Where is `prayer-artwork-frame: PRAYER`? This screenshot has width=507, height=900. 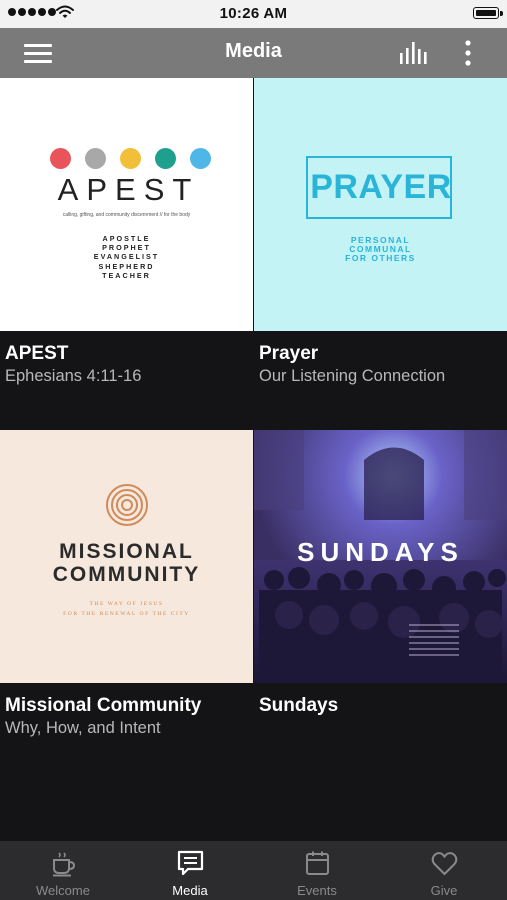 prayer-artwork-frame: PRAYER is located at coordinates (379, 187).